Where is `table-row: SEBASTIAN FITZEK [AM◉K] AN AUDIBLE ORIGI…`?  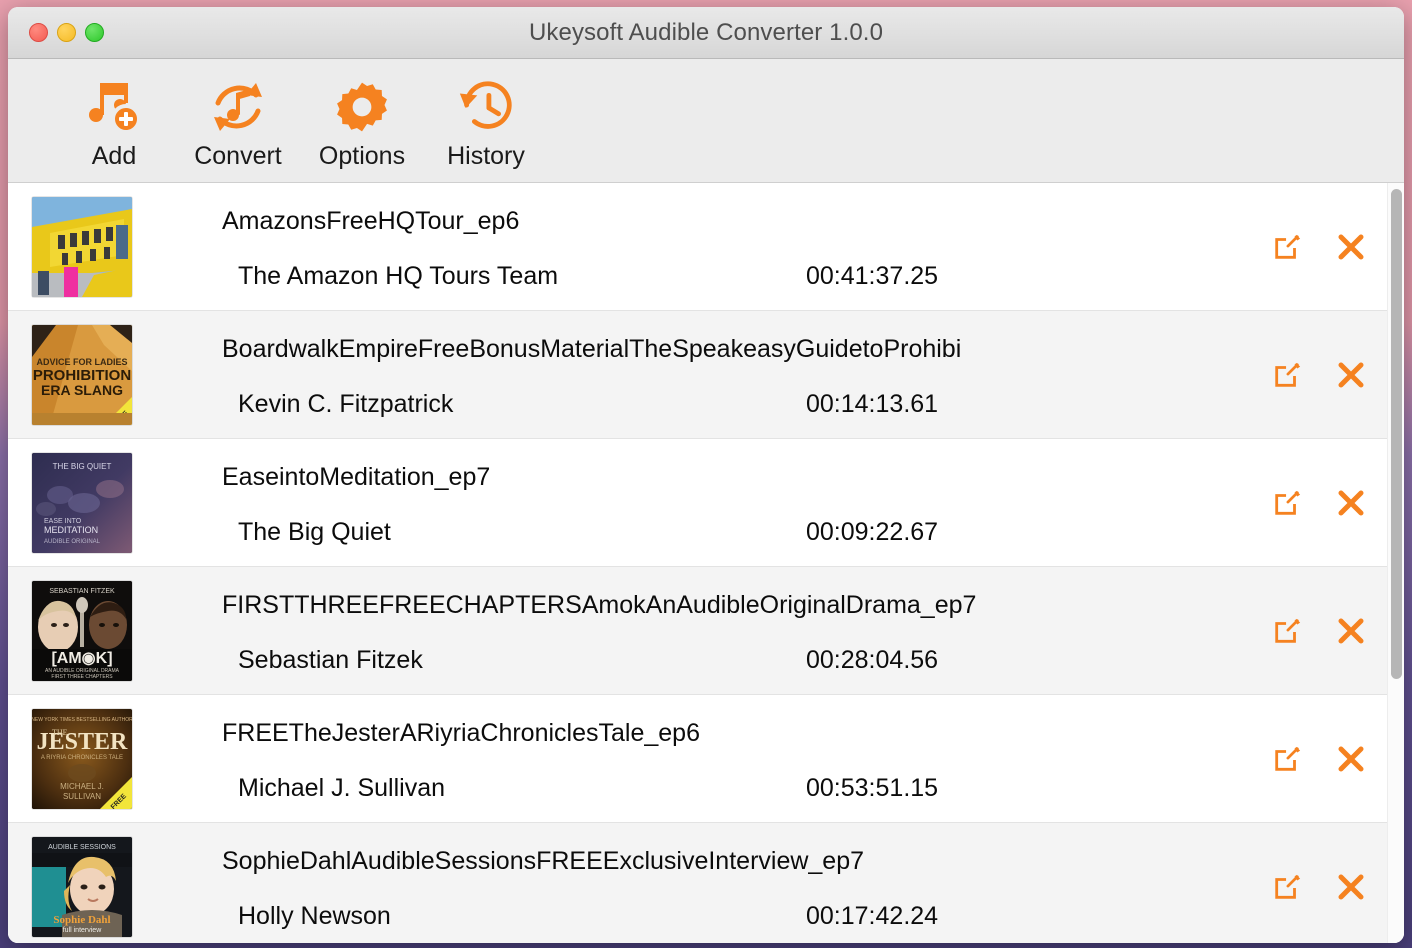 table-row: SEBASTIAN FITZEK [AM◉K] AN AUDIBLE ORIGI… is located at coordinates (706, 631).